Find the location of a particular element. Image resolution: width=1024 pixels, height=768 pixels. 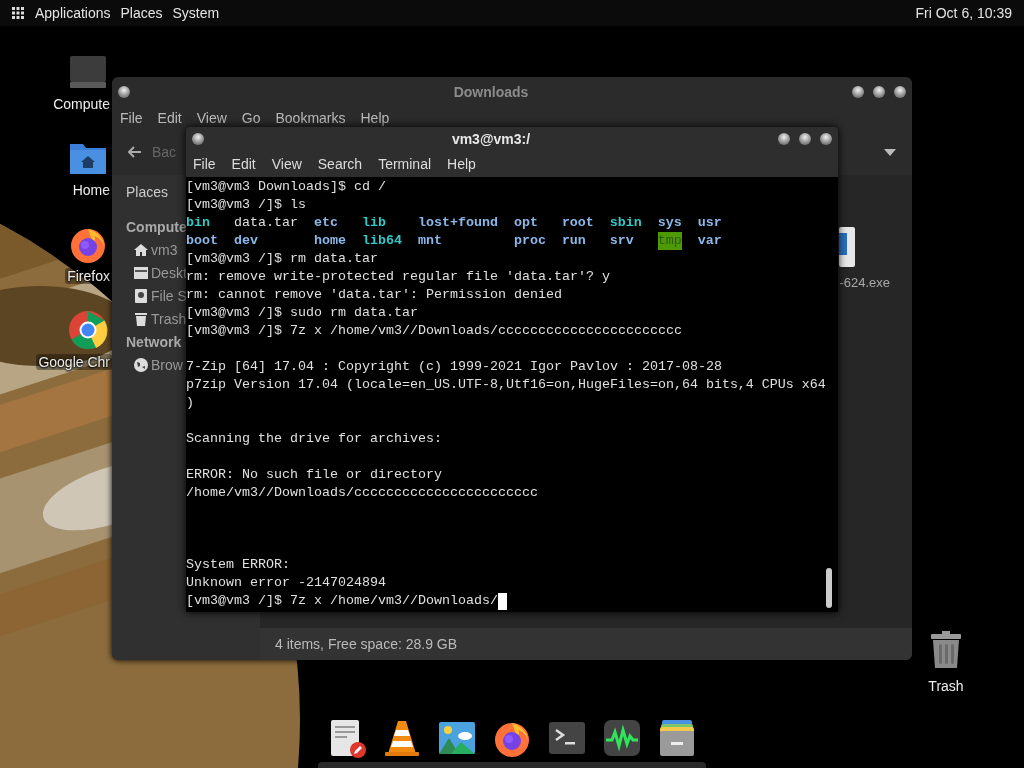

ls-entry: lib64 is located at coordinates (381, 241).